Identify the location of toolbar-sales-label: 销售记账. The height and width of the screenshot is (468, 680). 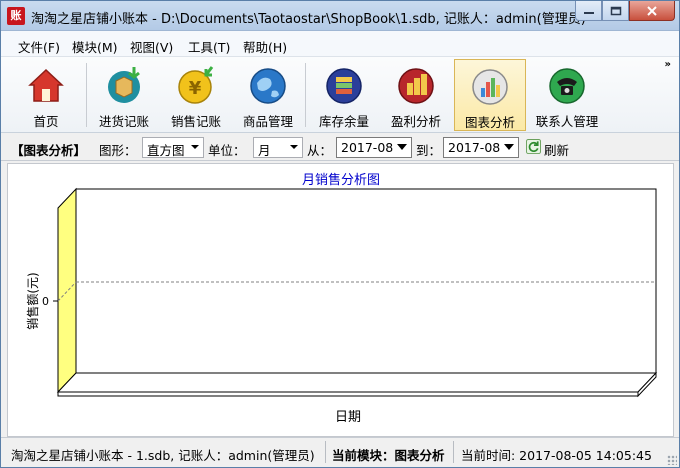
(195, 121).